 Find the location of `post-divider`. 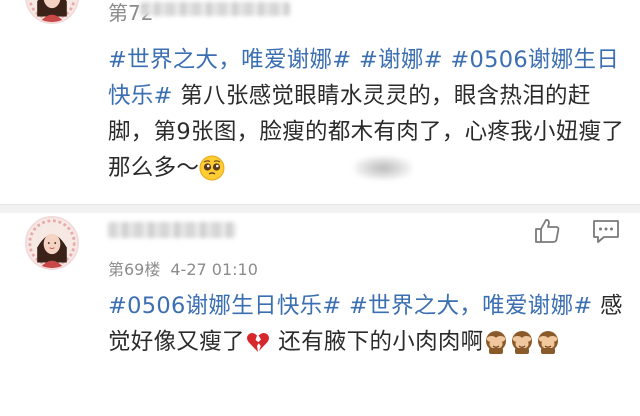

post-divider is located at coordinates (320, 208).